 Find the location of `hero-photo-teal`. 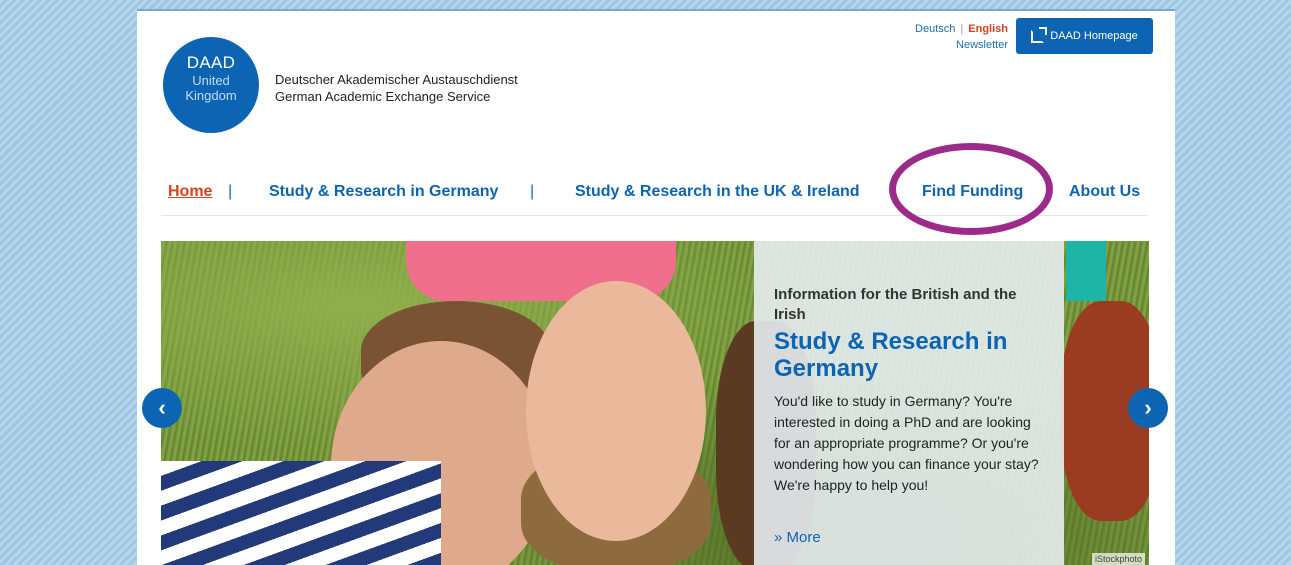

hero-photo-teal is located at coordinates (1086, 271).